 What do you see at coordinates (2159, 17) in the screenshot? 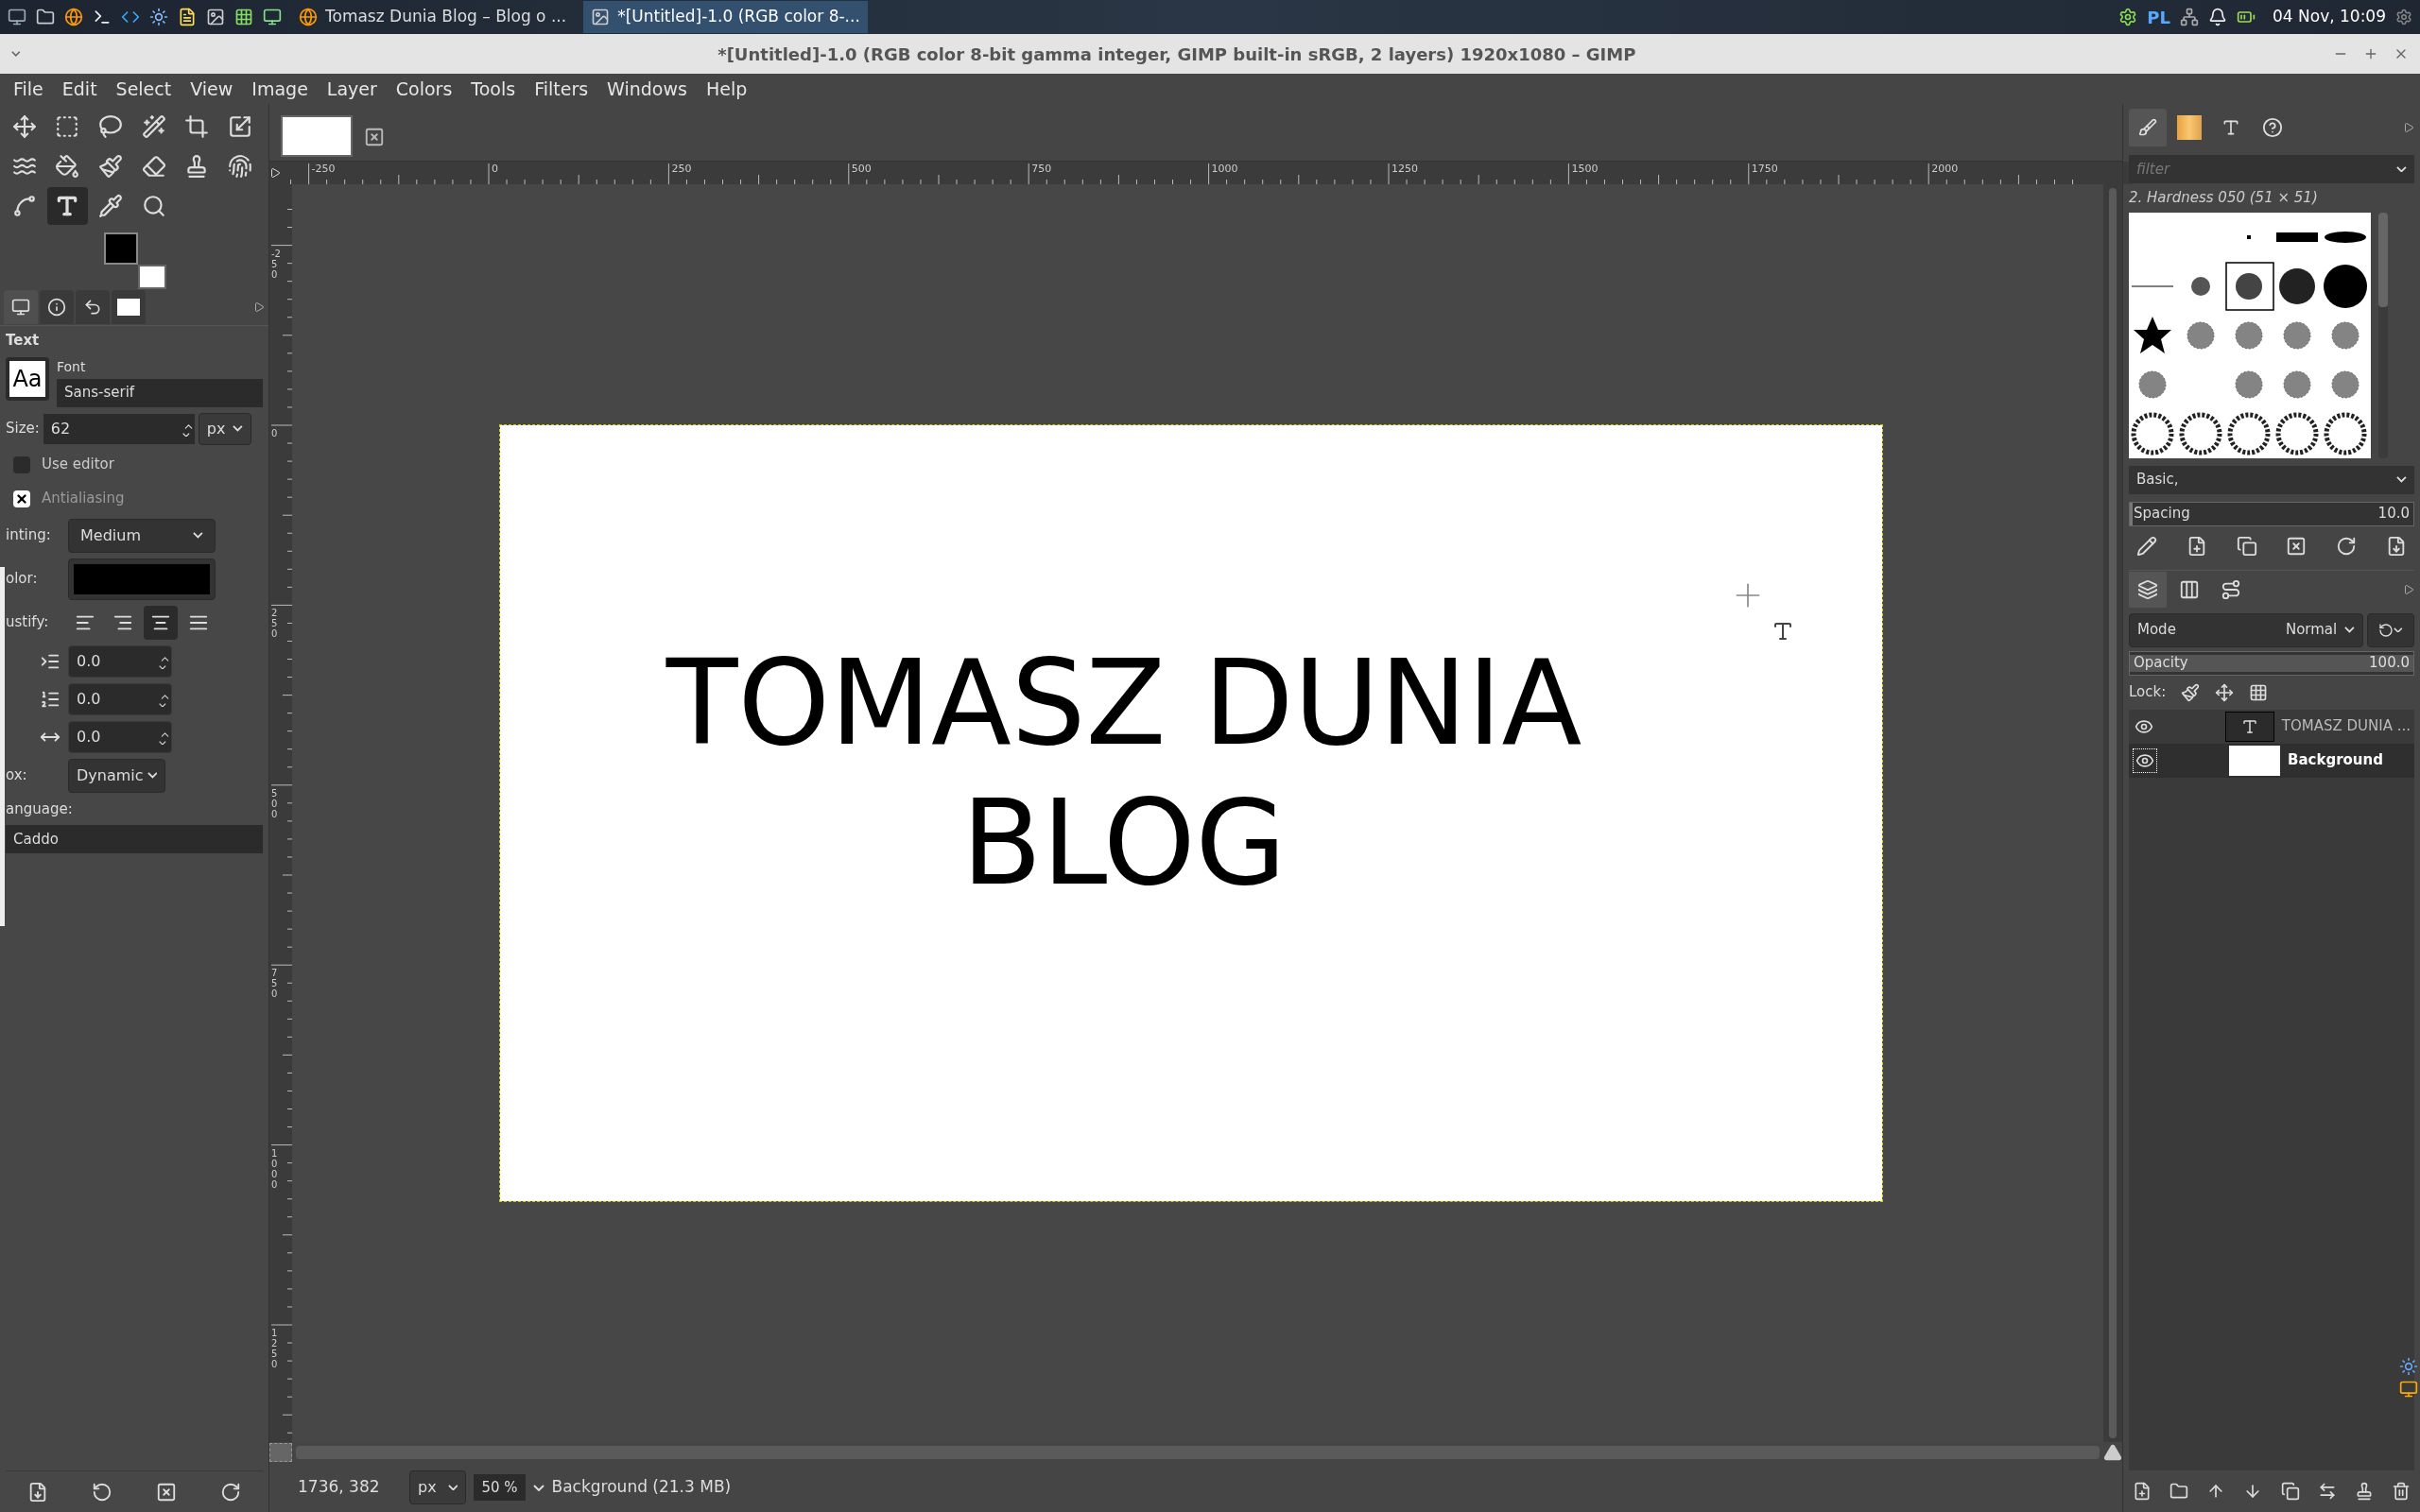
I see `keyboard-layout: PL` at bounding box center [2159, 17].